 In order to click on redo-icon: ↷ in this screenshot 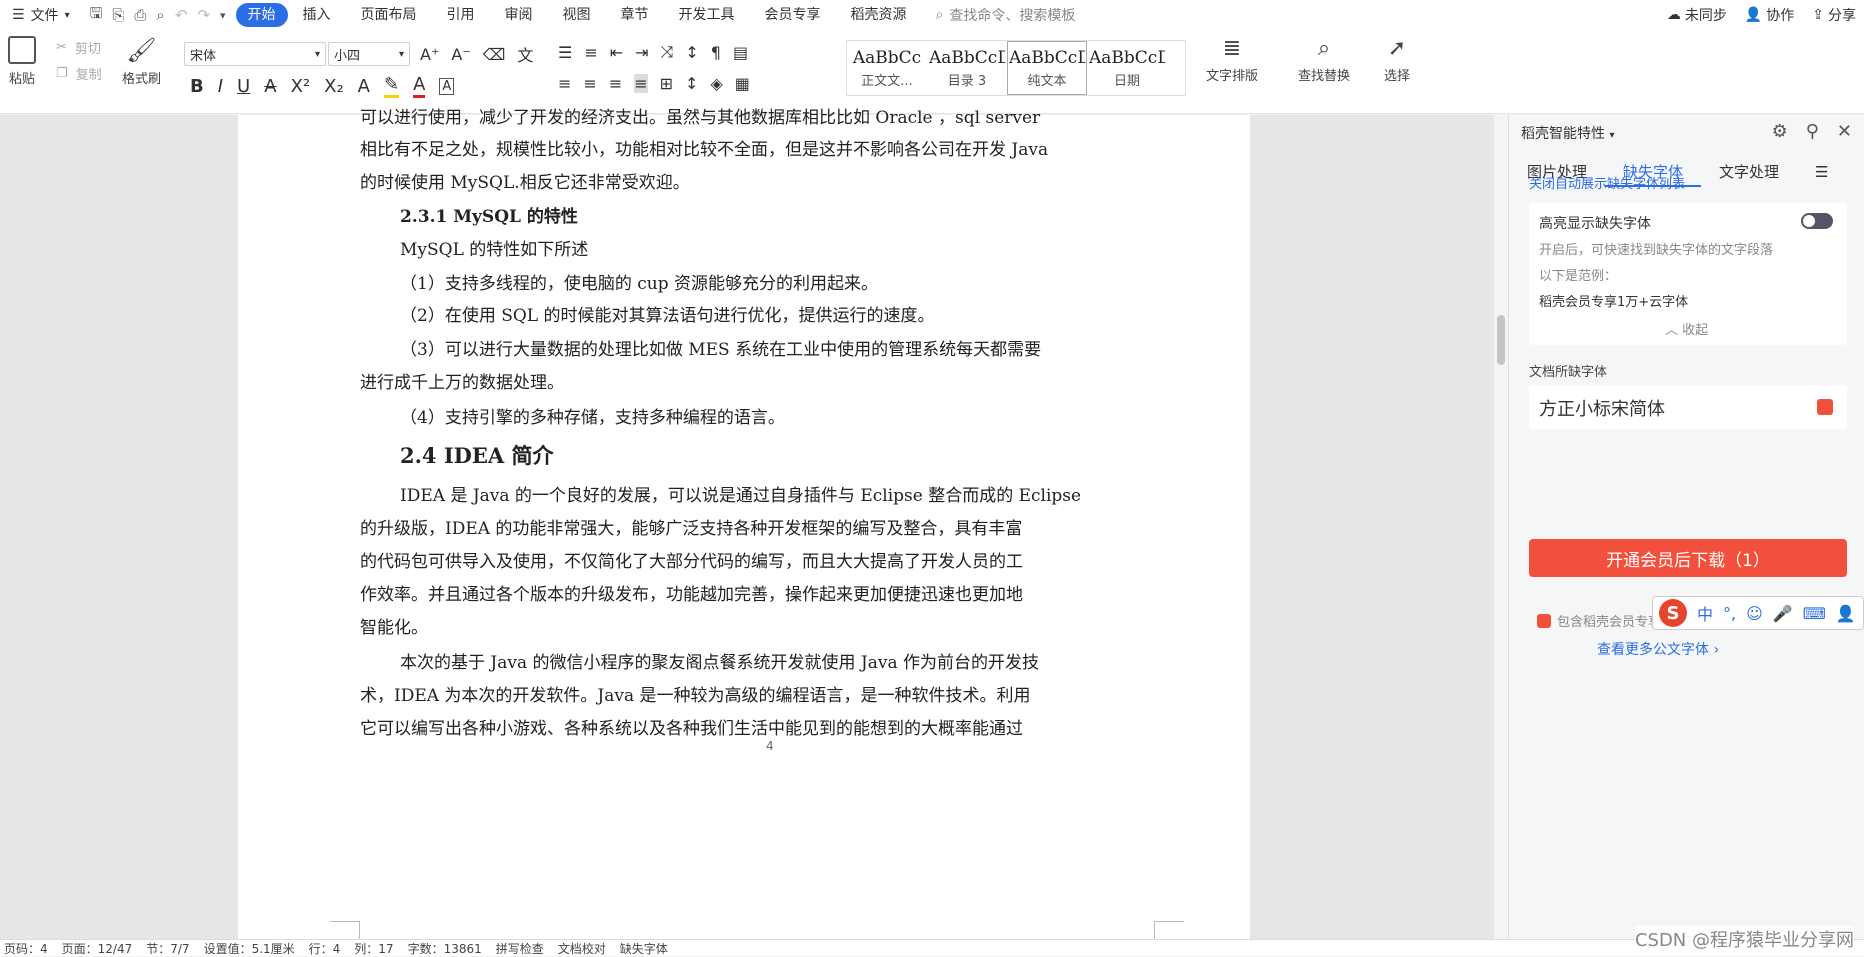, I will do `click(203, 15)`.